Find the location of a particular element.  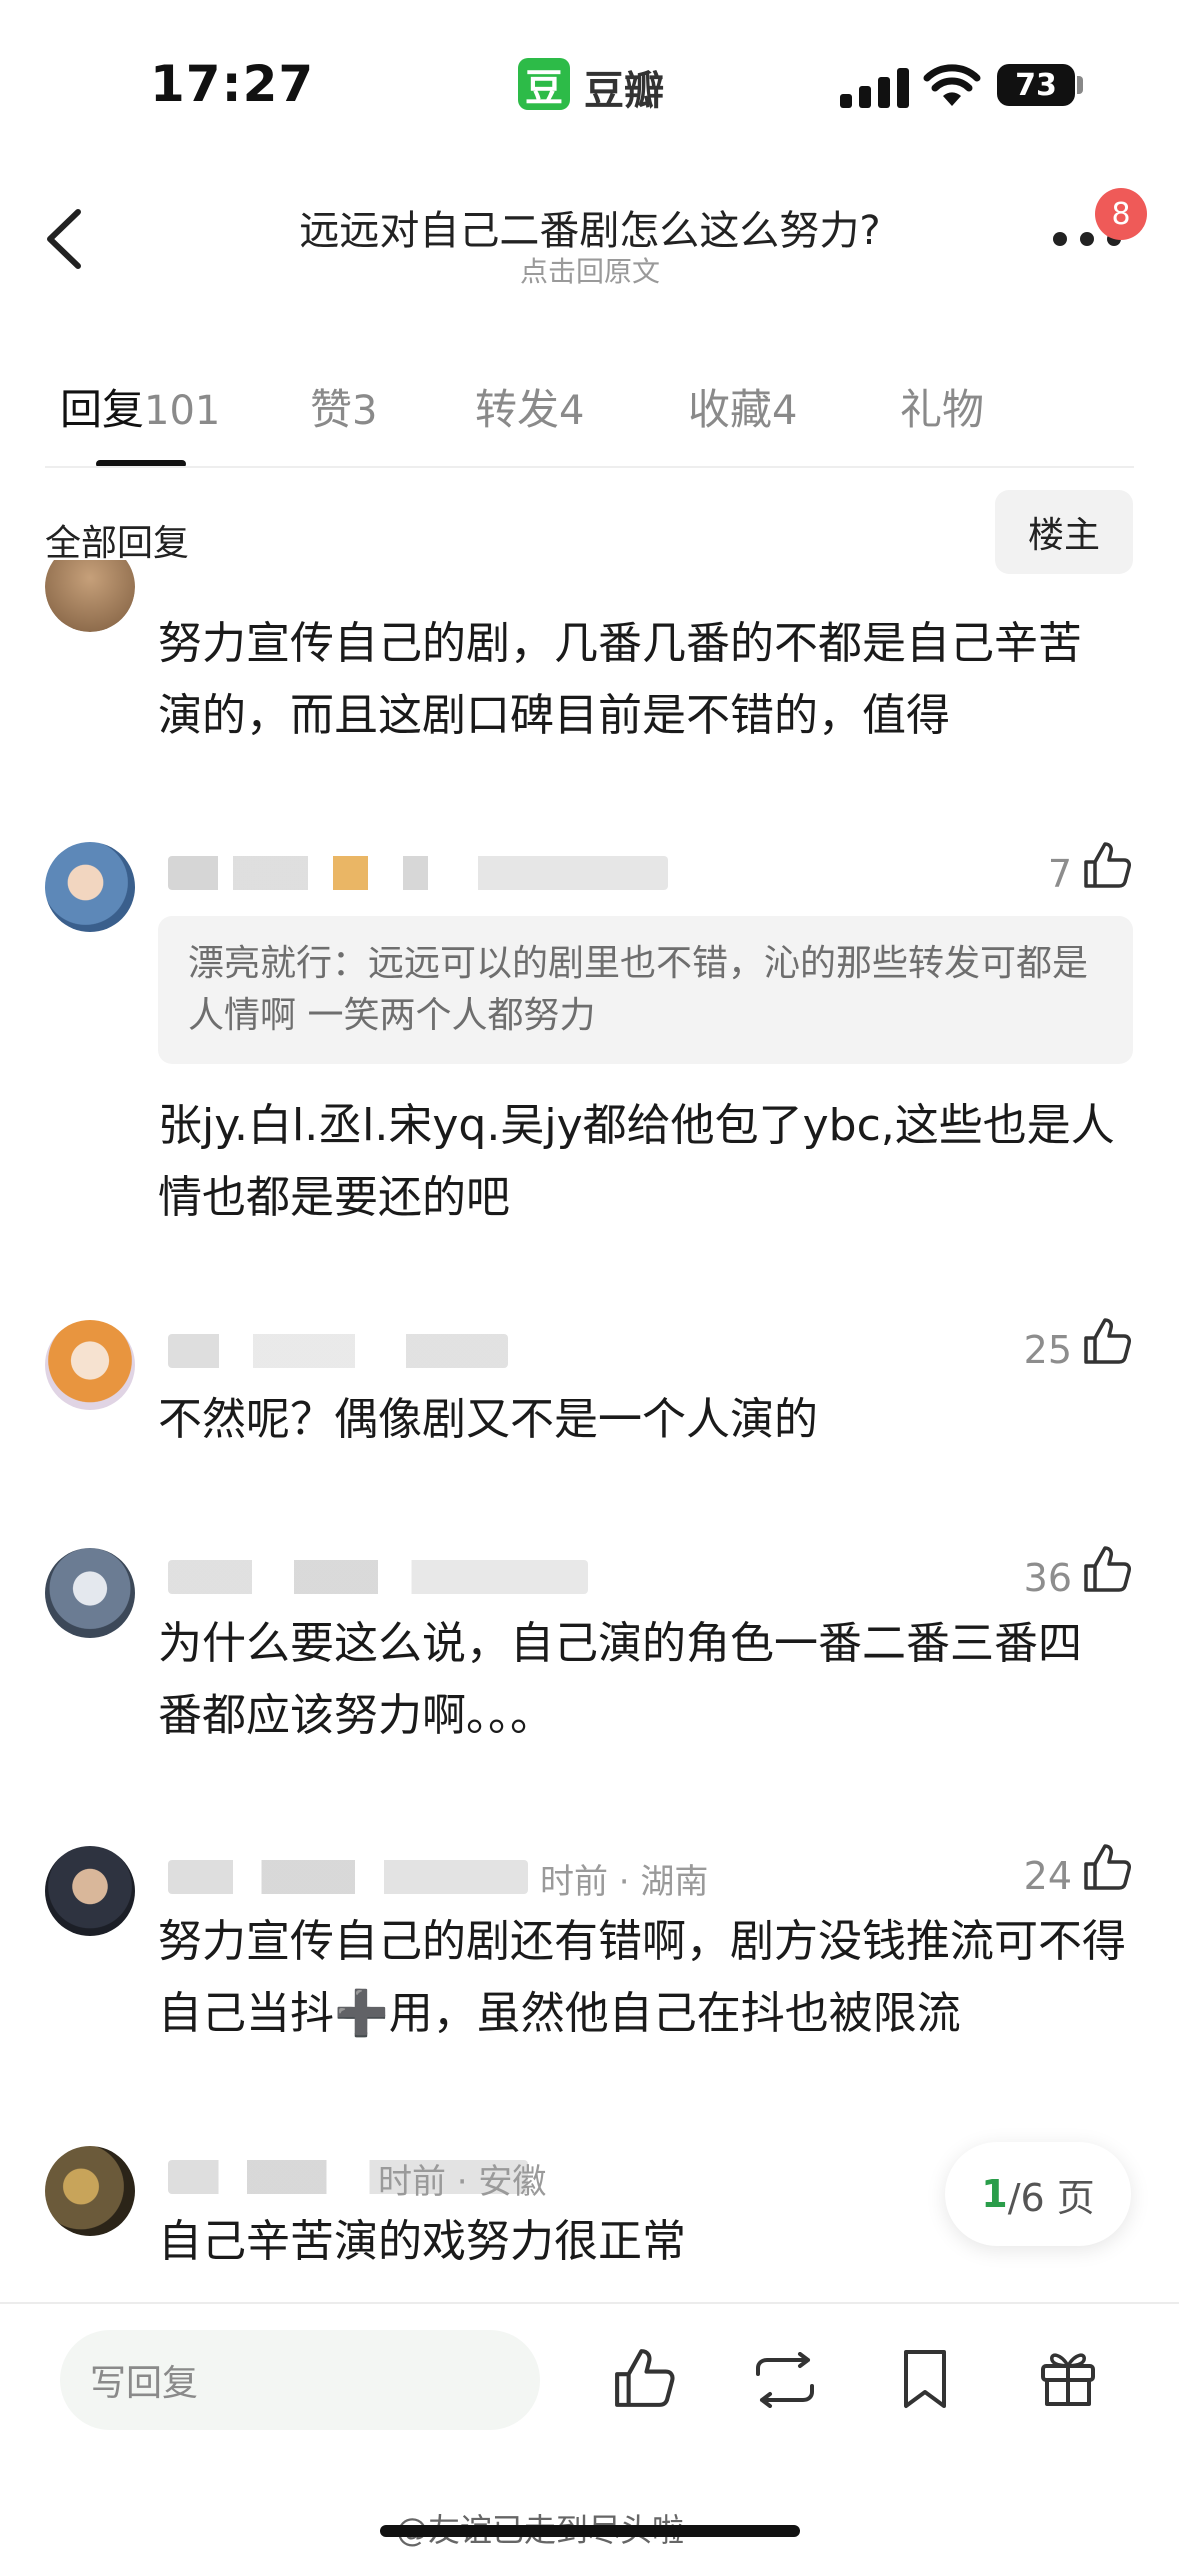

tabs-divider is located at coordinates (589, 467).